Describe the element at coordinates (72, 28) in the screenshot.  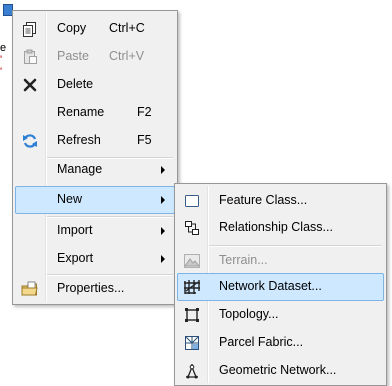
I see `menu-item-label: Copy` at that location.